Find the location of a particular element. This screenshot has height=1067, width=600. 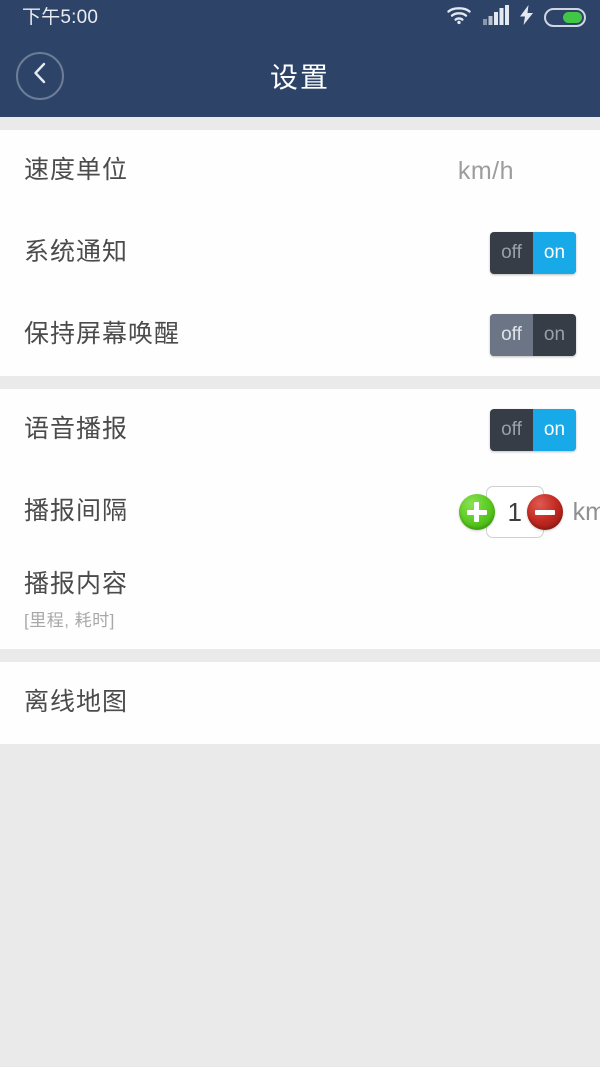

row-label: 系统通知 is located at coordinates (76, 252).